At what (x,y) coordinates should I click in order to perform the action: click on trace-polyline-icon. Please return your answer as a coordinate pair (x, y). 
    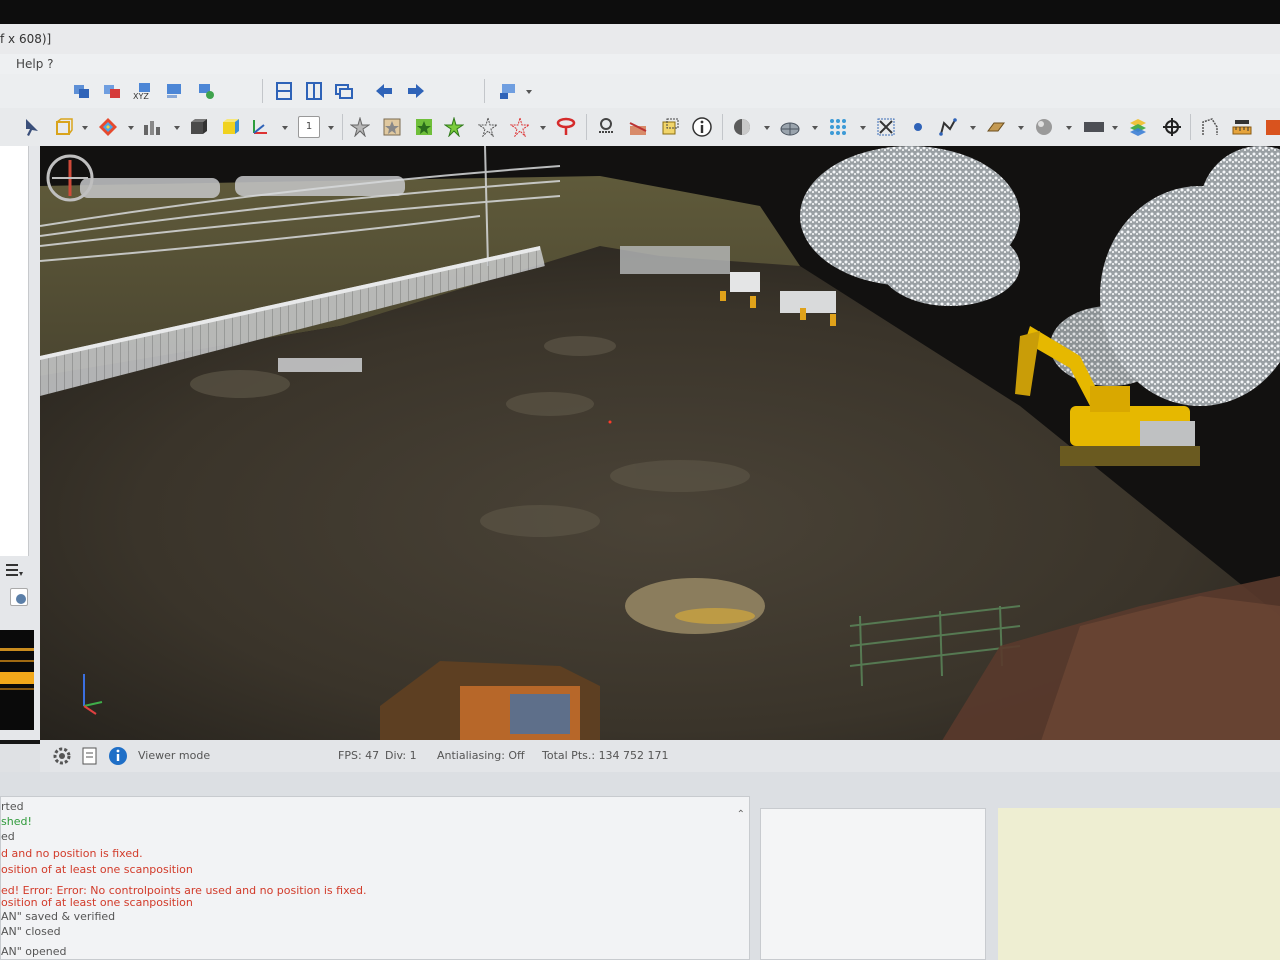
    Looking at the image, I should click on (948, 127).